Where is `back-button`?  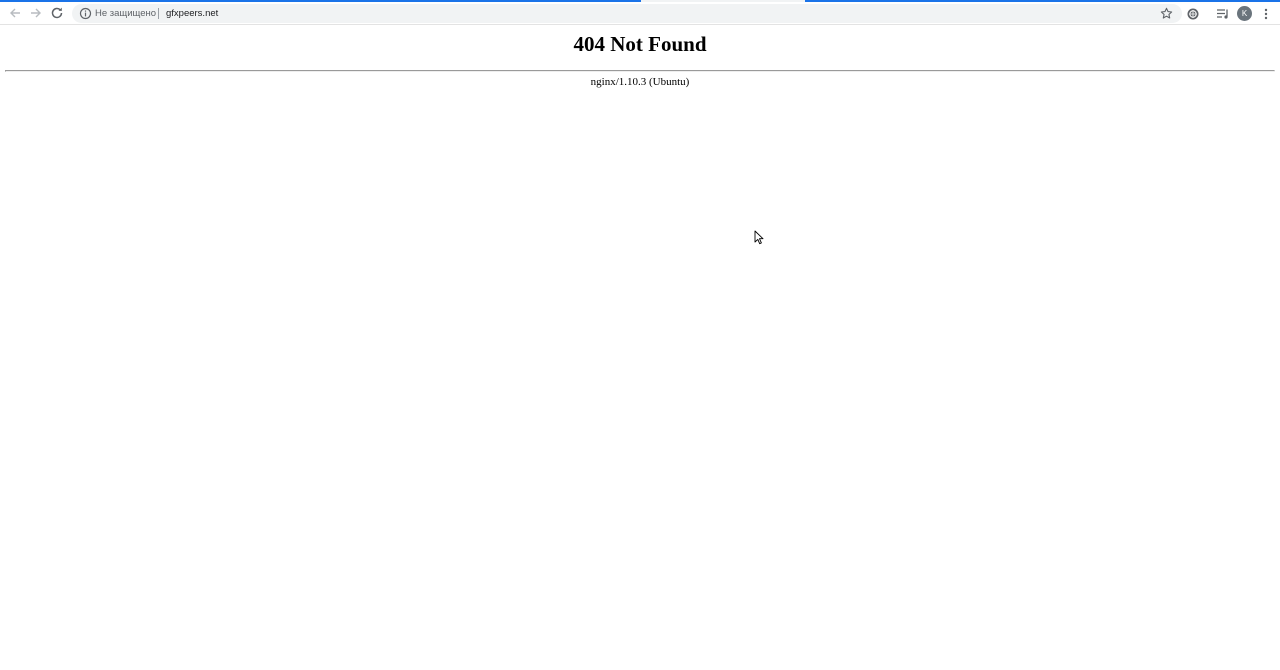 back-button is located at coordinates (15, 13).